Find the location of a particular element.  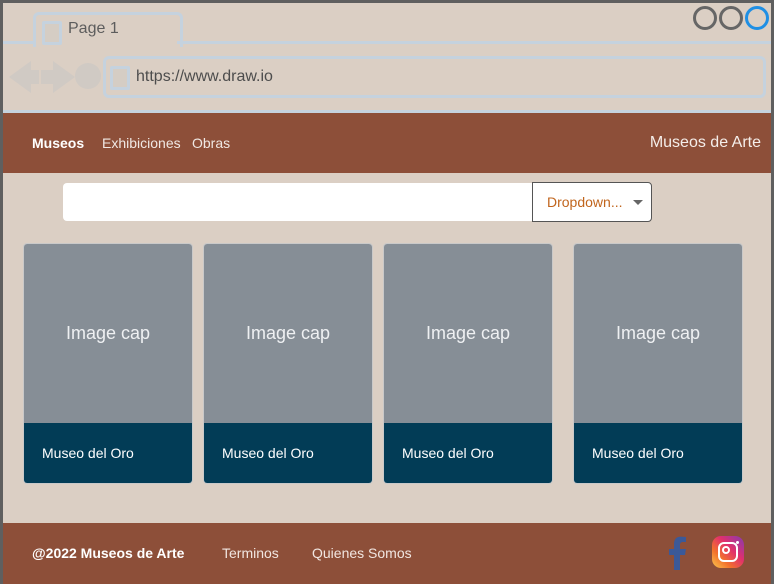

search-input is located at coordinates (298, 202).